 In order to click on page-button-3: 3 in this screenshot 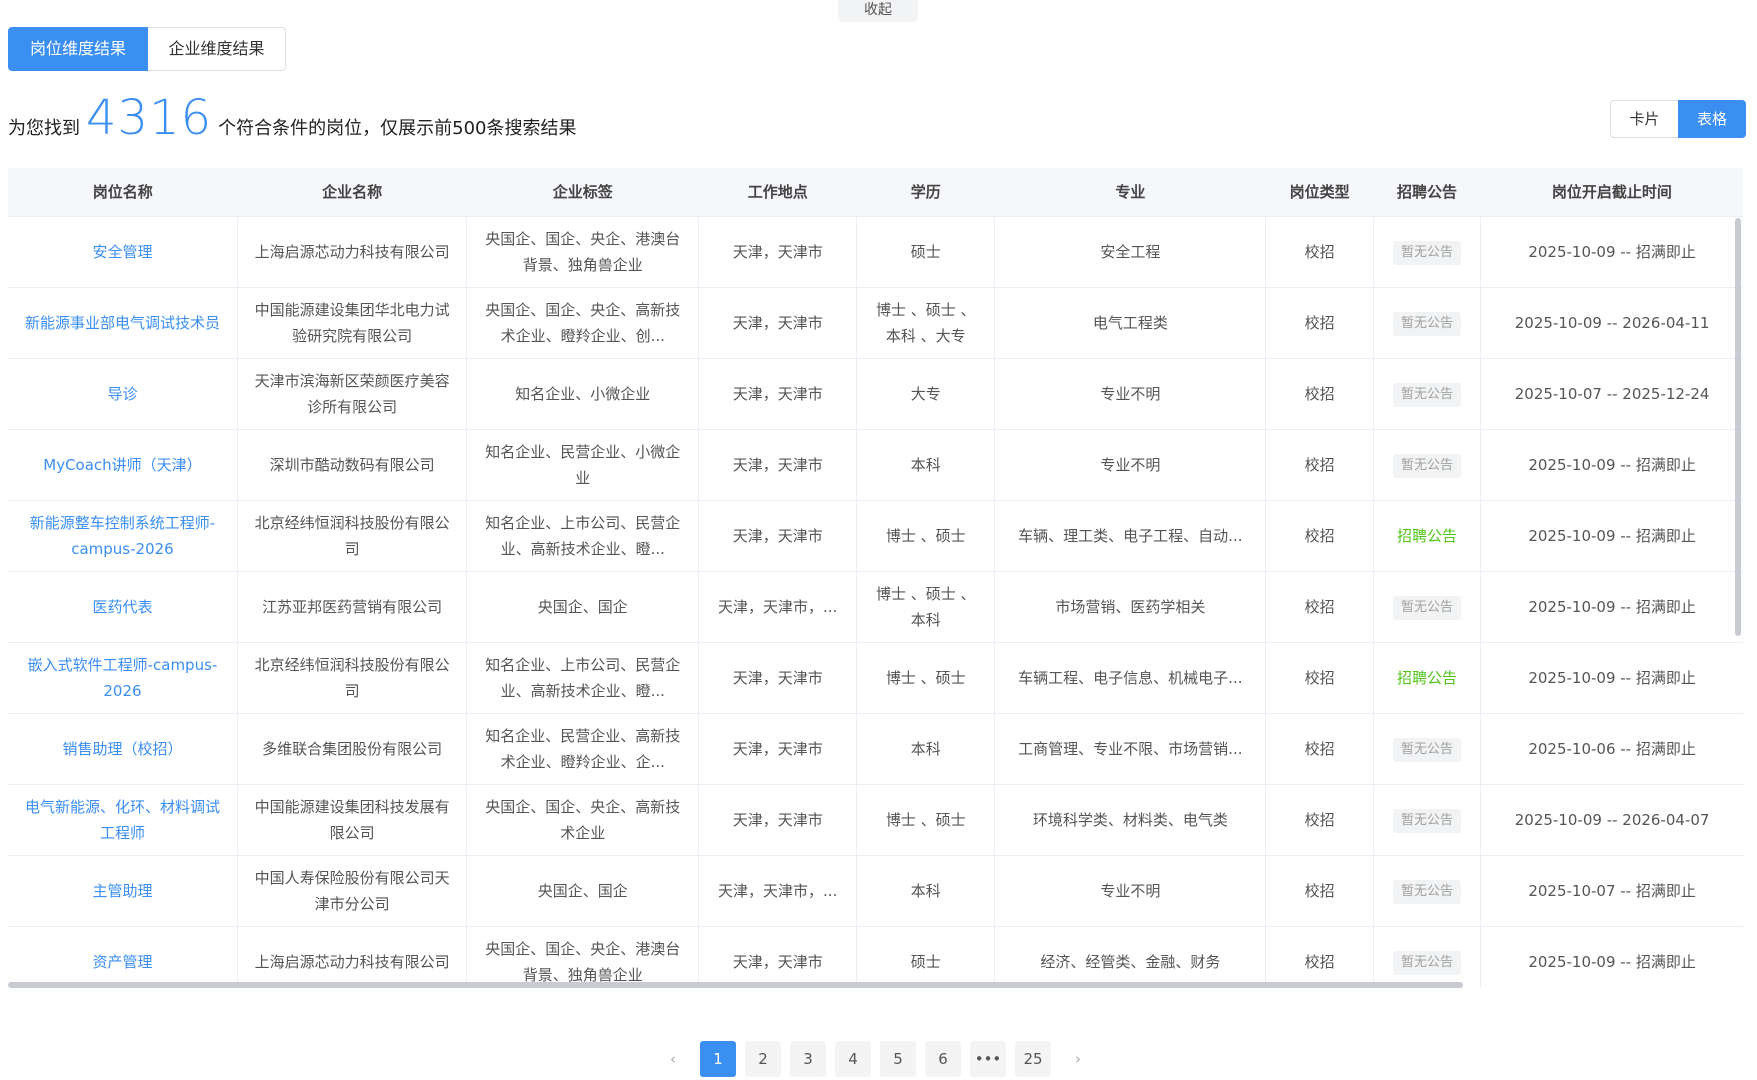, I will do `click(808, 1059)`.